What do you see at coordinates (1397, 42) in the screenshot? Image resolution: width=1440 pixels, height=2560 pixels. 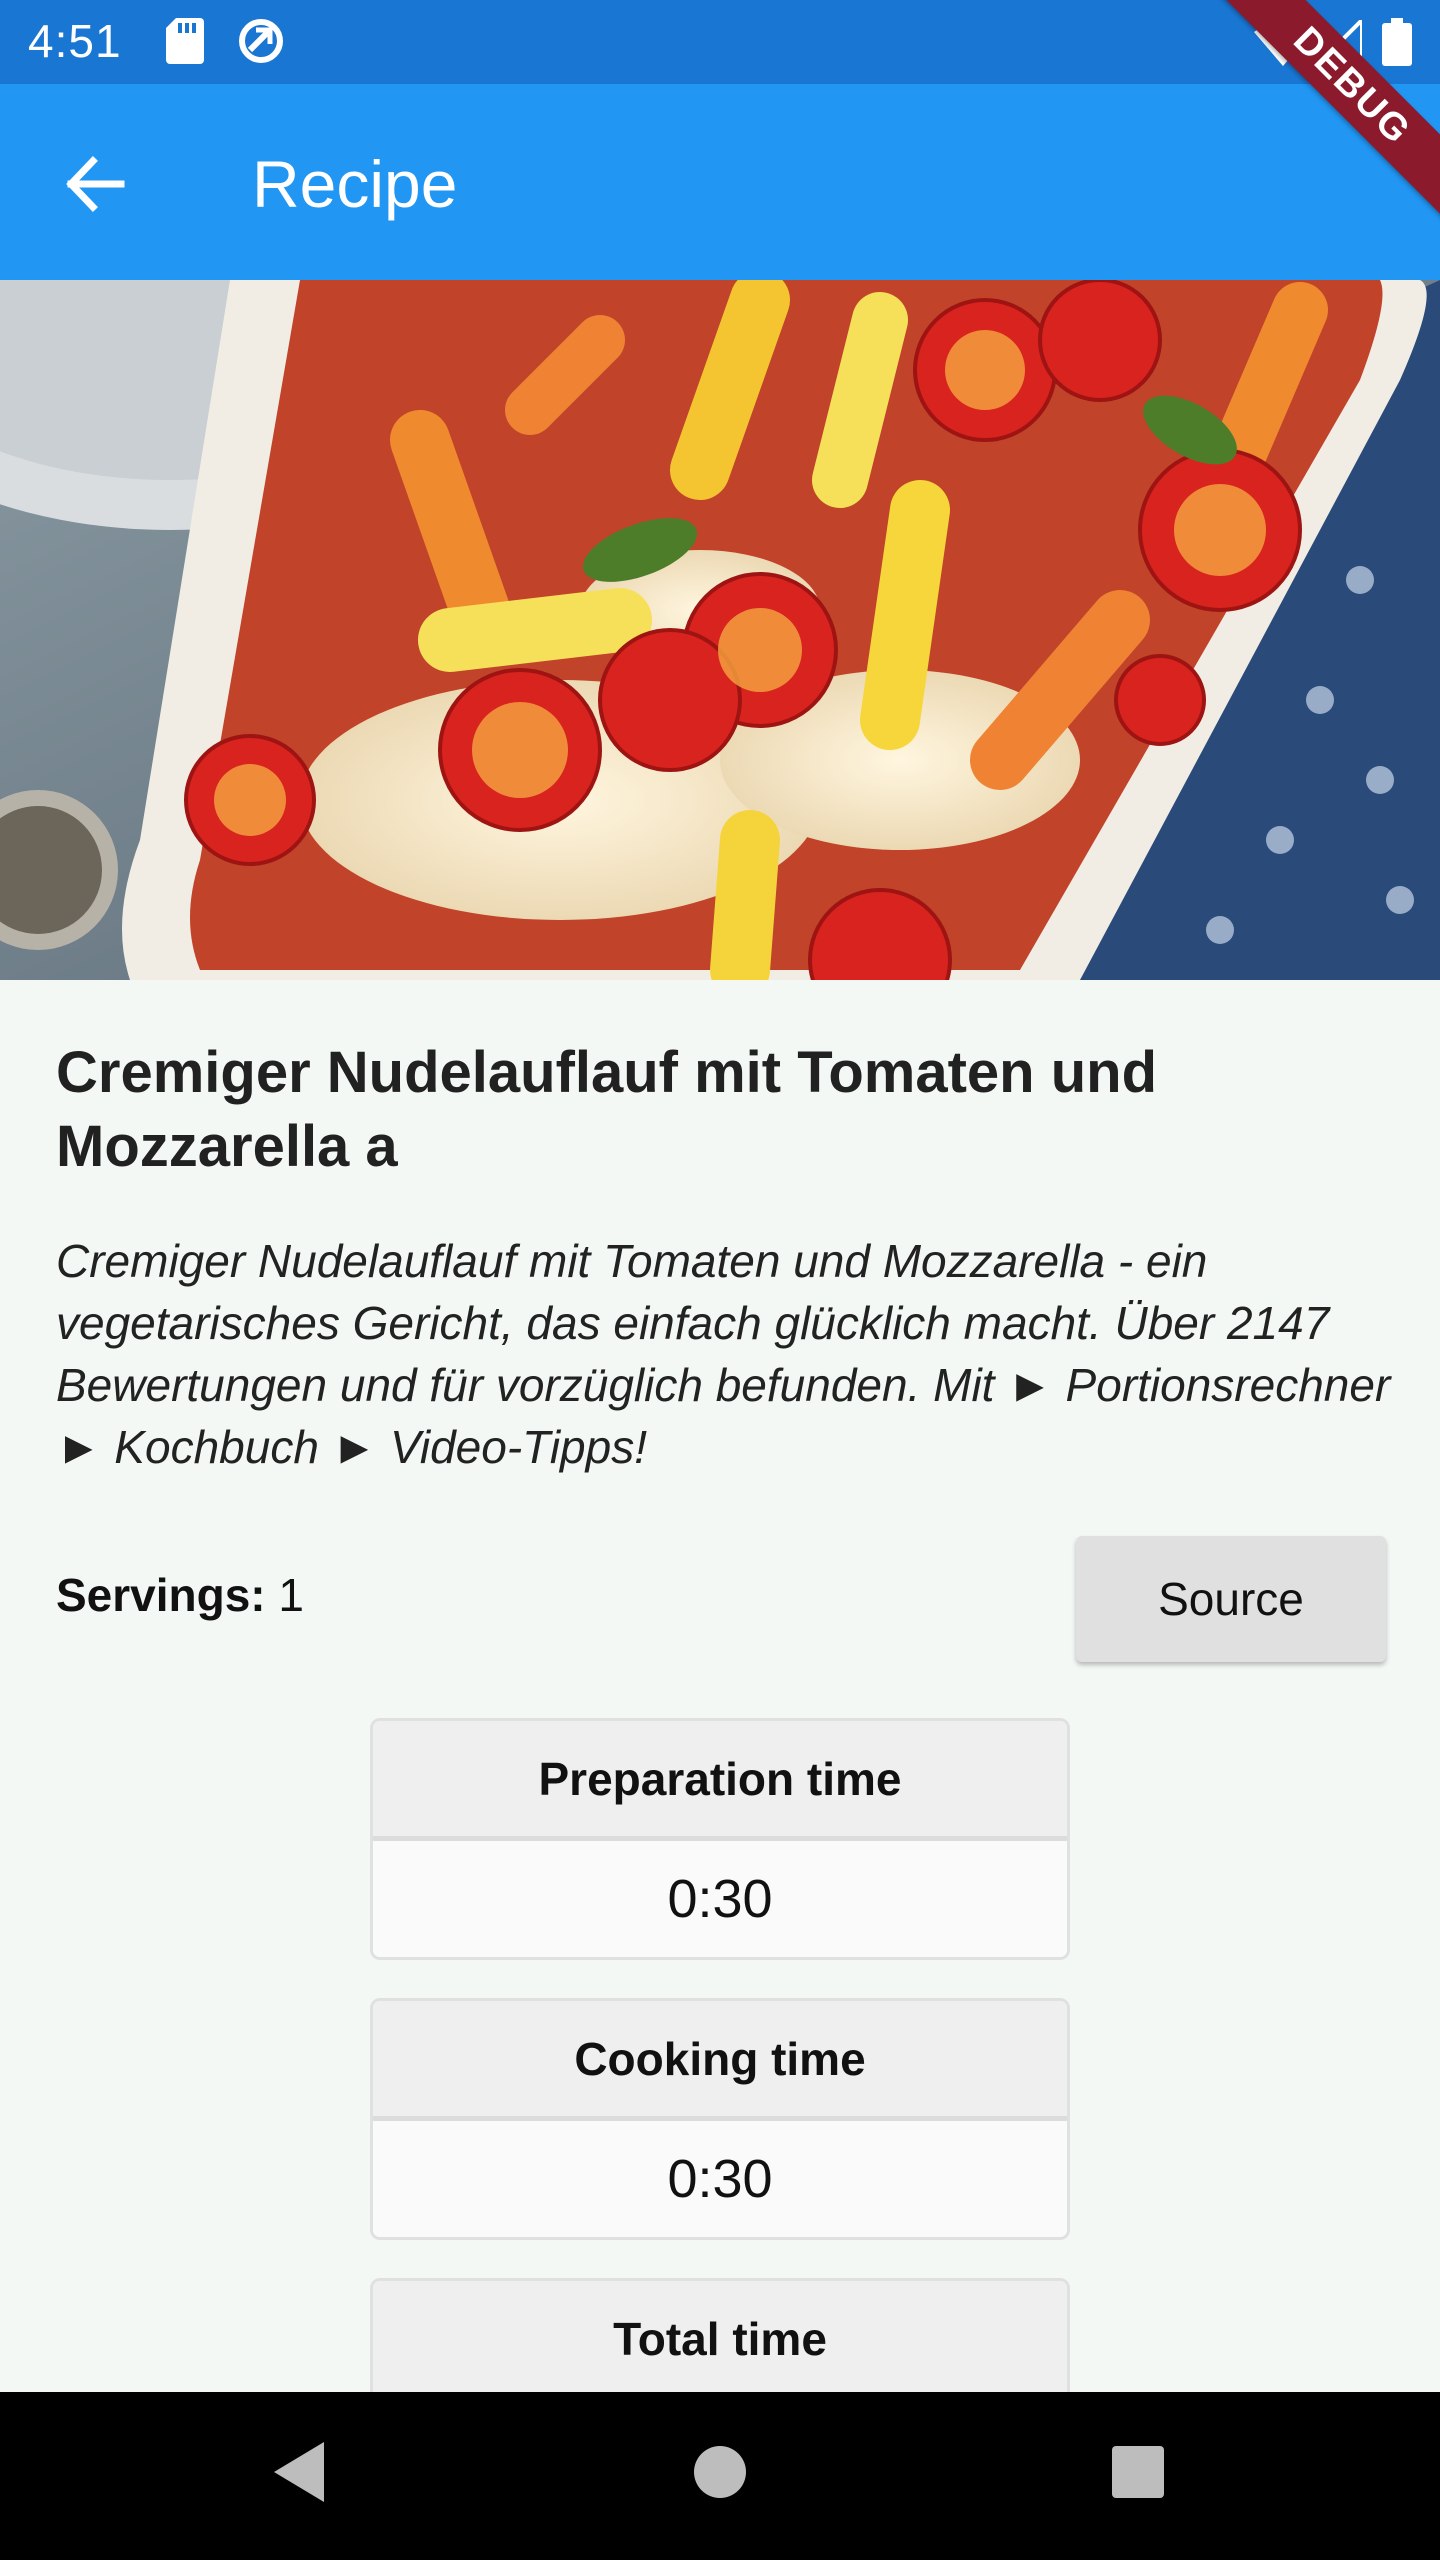 I see `battery-icon` at bounding box center [1397, 42].